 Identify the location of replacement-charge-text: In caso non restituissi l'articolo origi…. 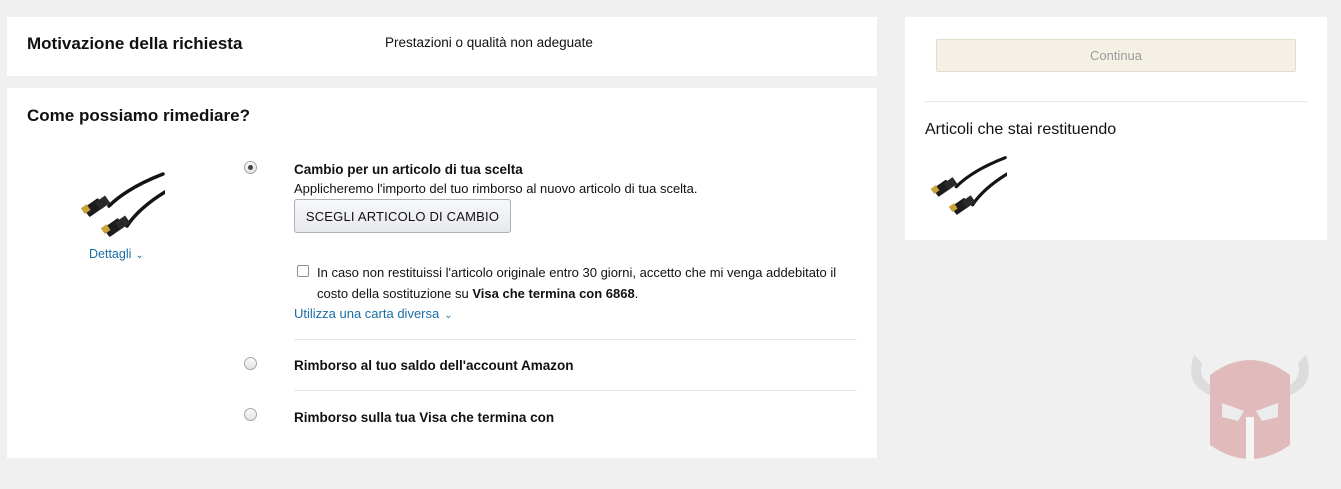
(577, 283).